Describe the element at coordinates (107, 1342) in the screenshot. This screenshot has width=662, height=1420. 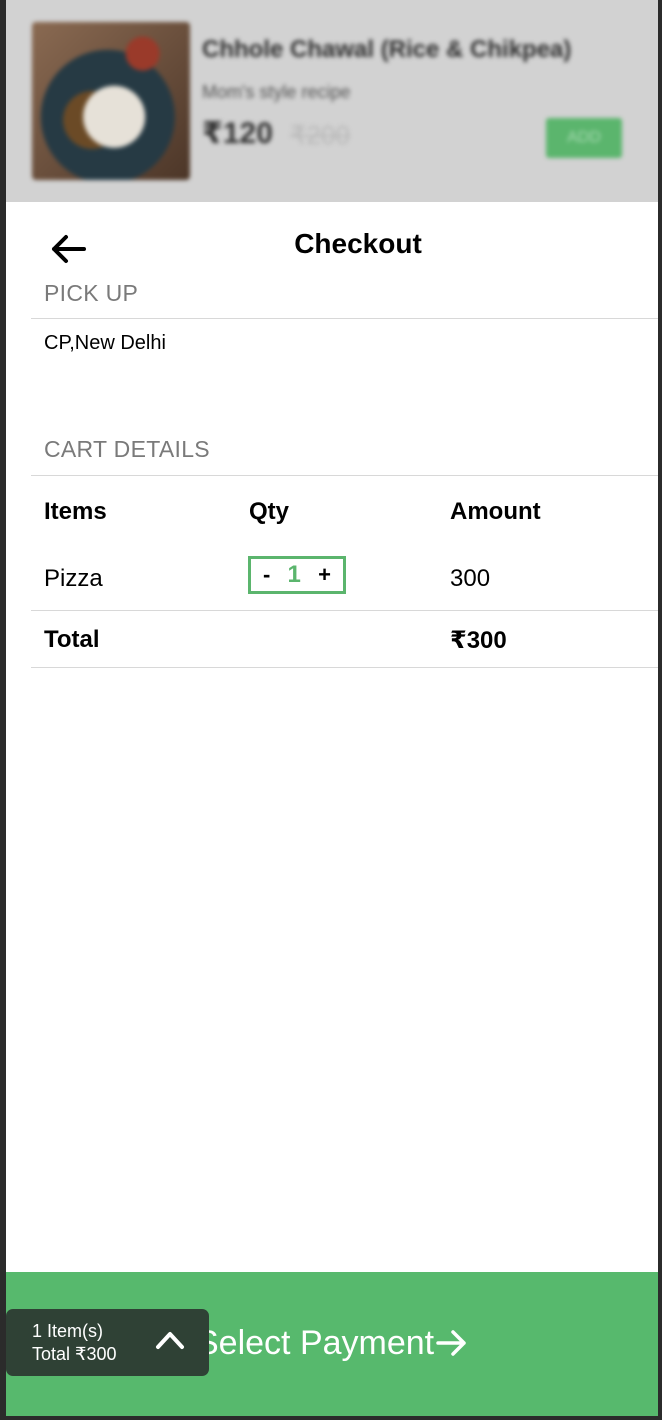
I see `cart-summary-pill: 1 Item(s) Total ₹300` at that location.